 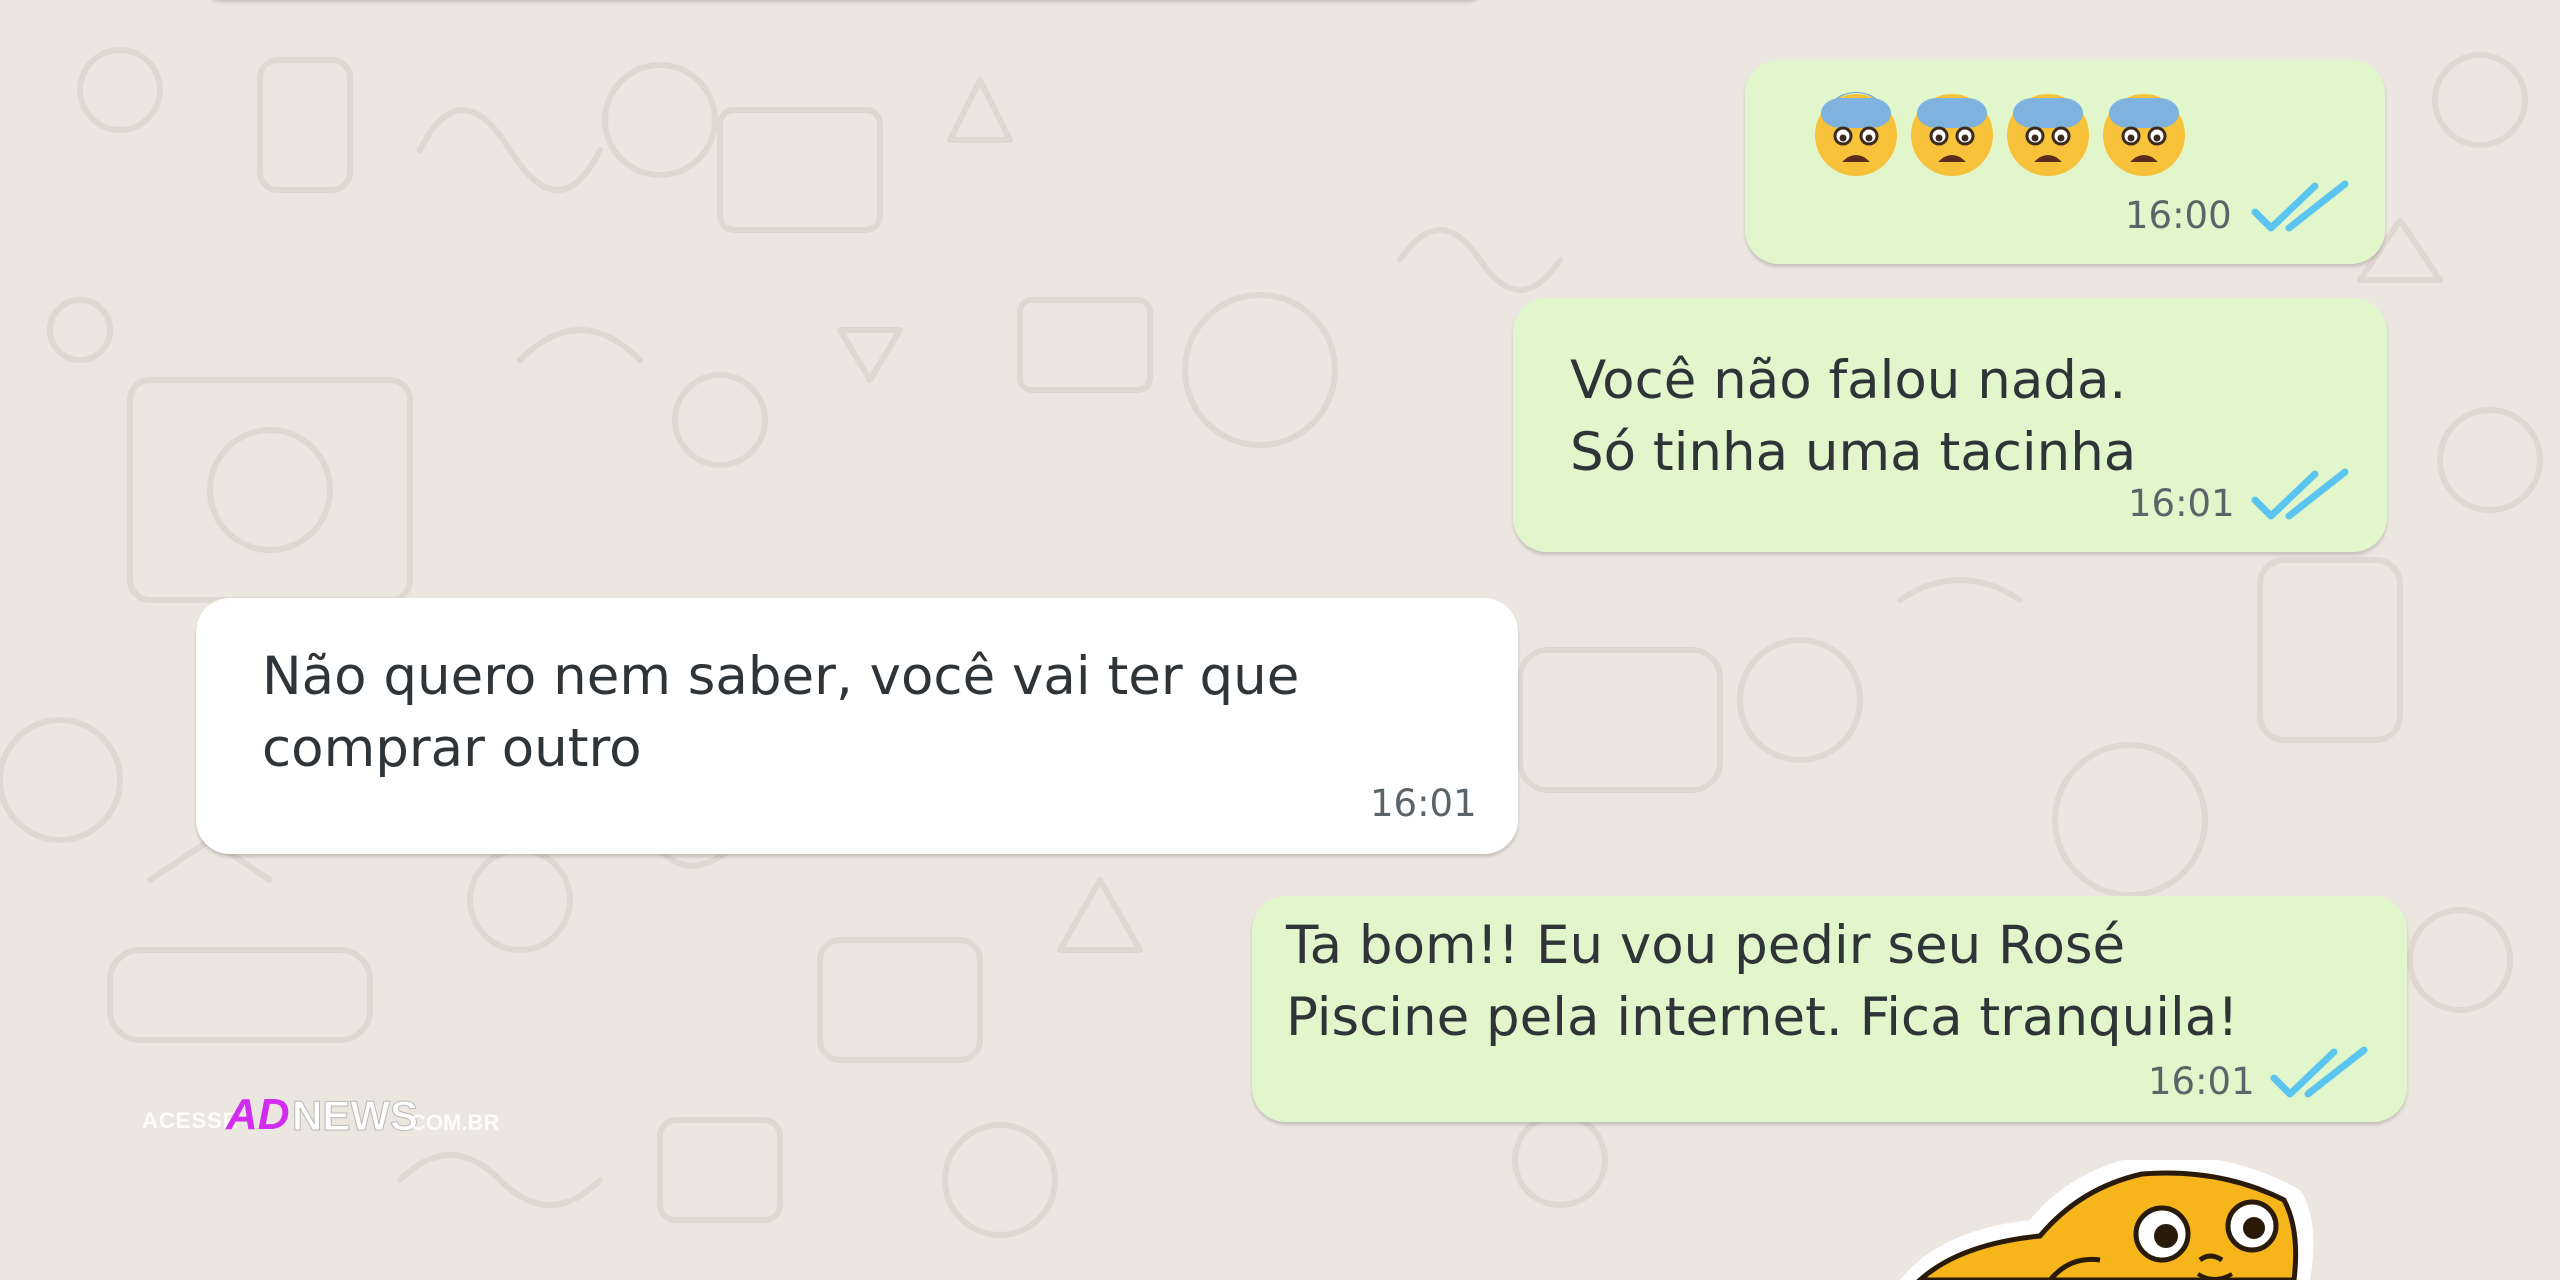 I want to click on watermark-brand-suffix: NEWS, so click(x=355, y=1116).